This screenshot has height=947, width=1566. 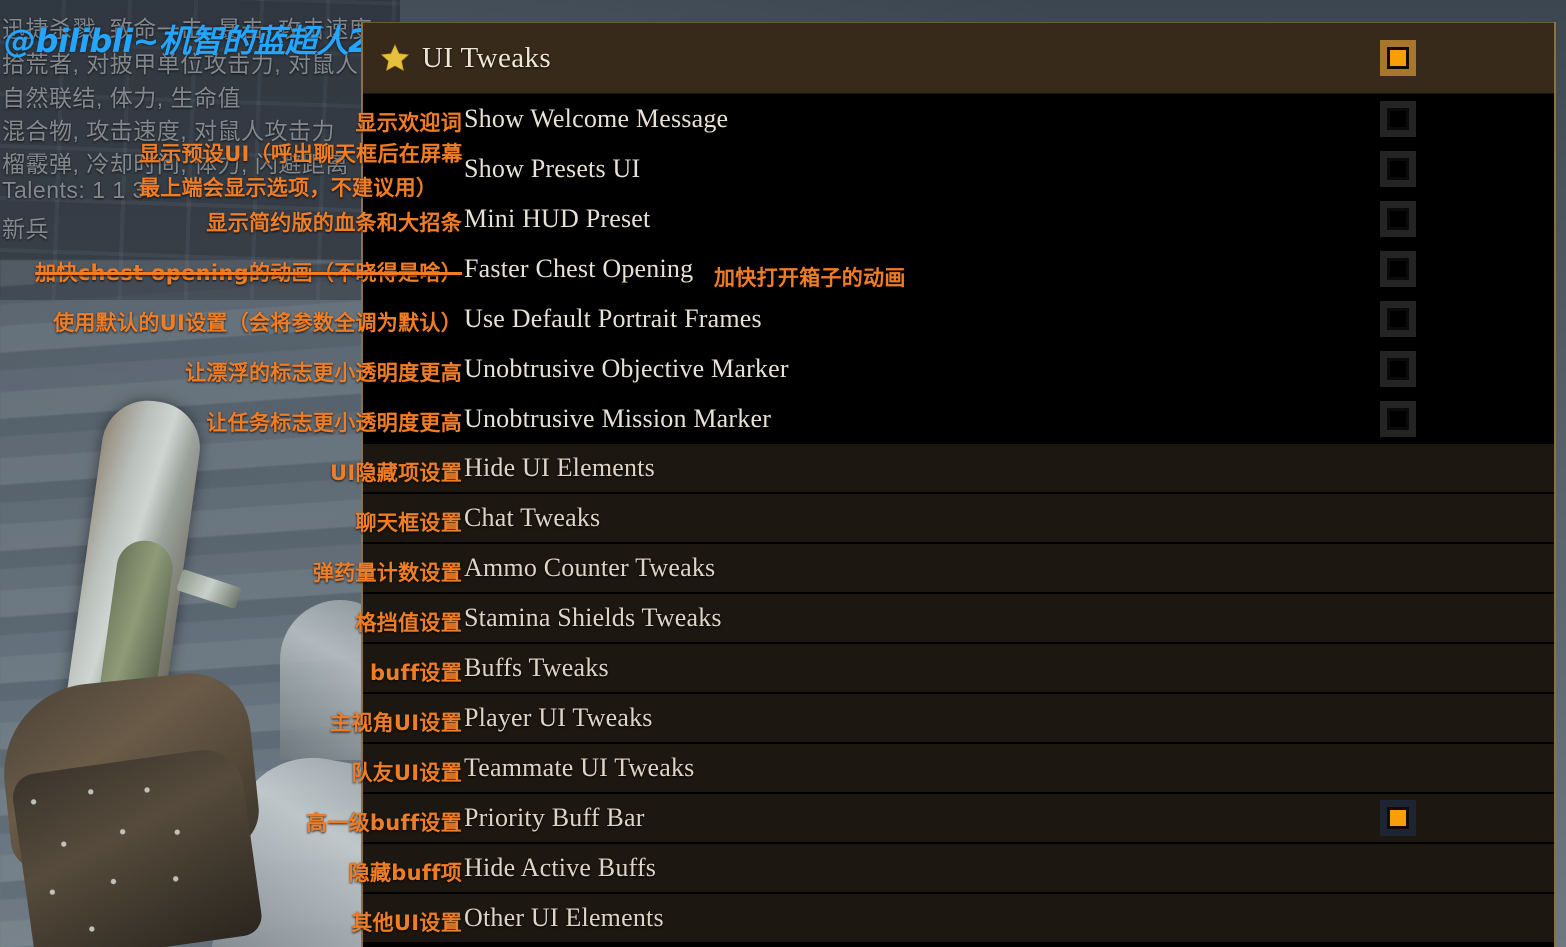 I want to click on option-label: Hide Active Buffs, so click(x=560, y=867).